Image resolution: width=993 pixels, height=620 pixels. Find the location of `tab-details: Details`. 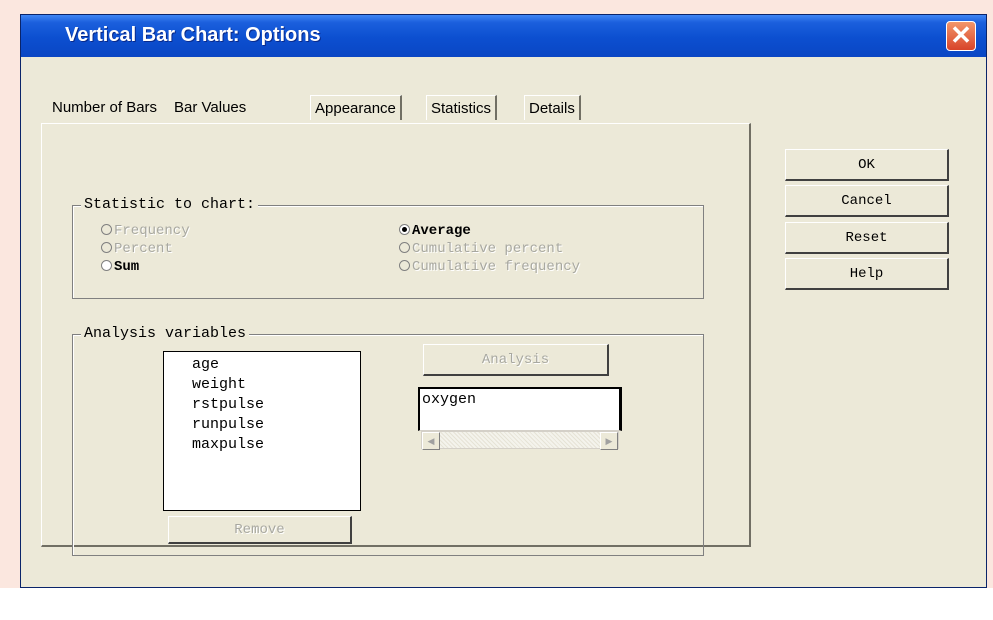

tab-details: Details is located at coordinates (552, 107).